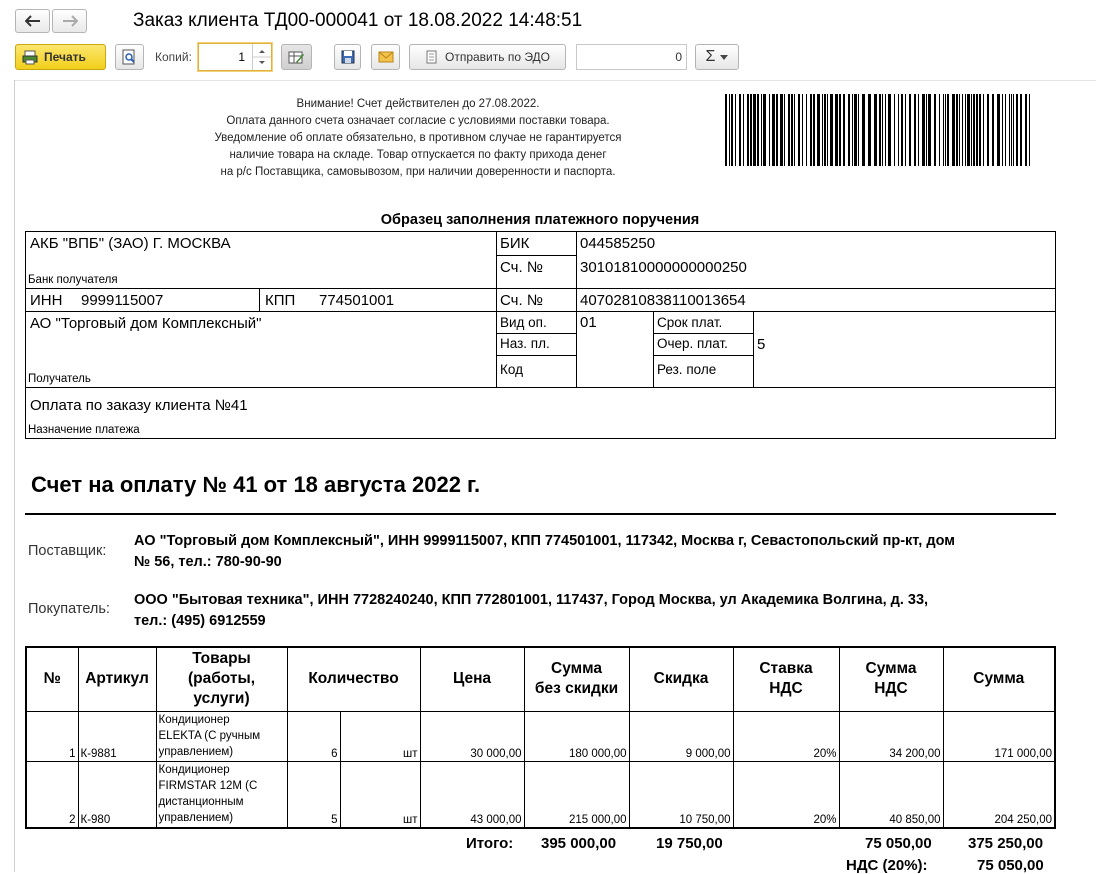 The height and width of the screenshot is (874, 1096). I want to click on total-vat-sum: 75 050,00, so click(898, 843).